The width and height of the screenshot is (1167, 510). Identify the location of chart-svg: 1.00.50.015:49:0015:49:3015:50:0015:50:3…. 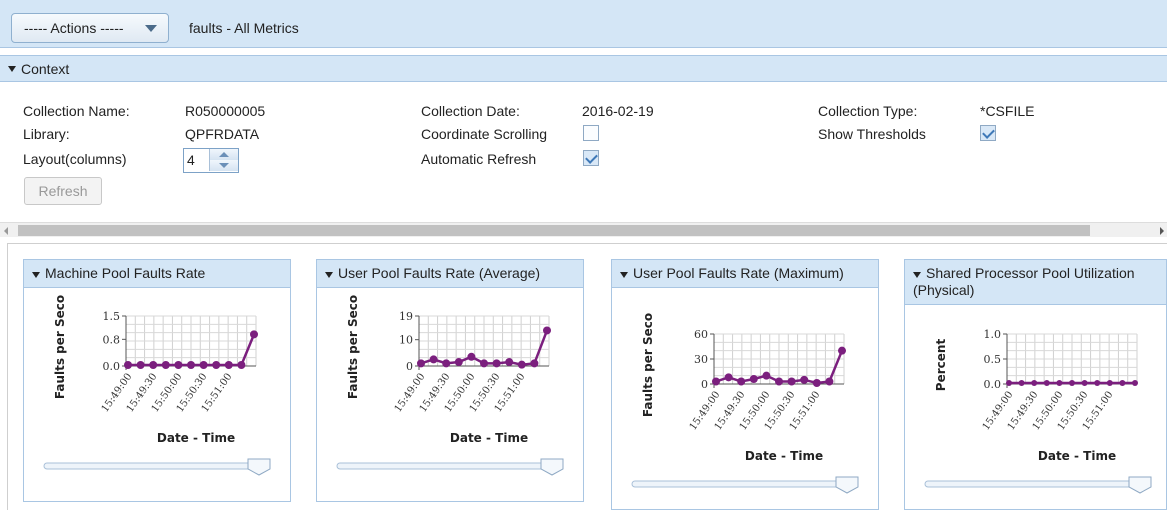
(1038, 411).